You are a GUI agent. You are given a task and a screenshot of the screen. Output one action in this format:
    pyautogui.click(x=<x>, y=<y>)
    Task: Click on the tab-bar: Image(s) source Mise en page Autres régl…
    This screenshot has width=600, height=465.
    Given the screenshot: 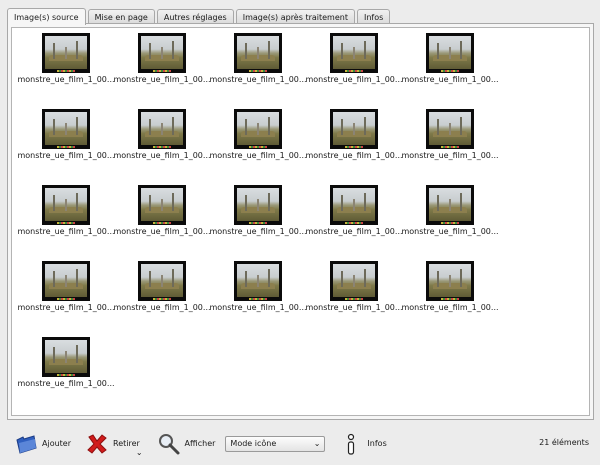 What is the action you would take?
    pyautogui.click(x=199, y=16)
    